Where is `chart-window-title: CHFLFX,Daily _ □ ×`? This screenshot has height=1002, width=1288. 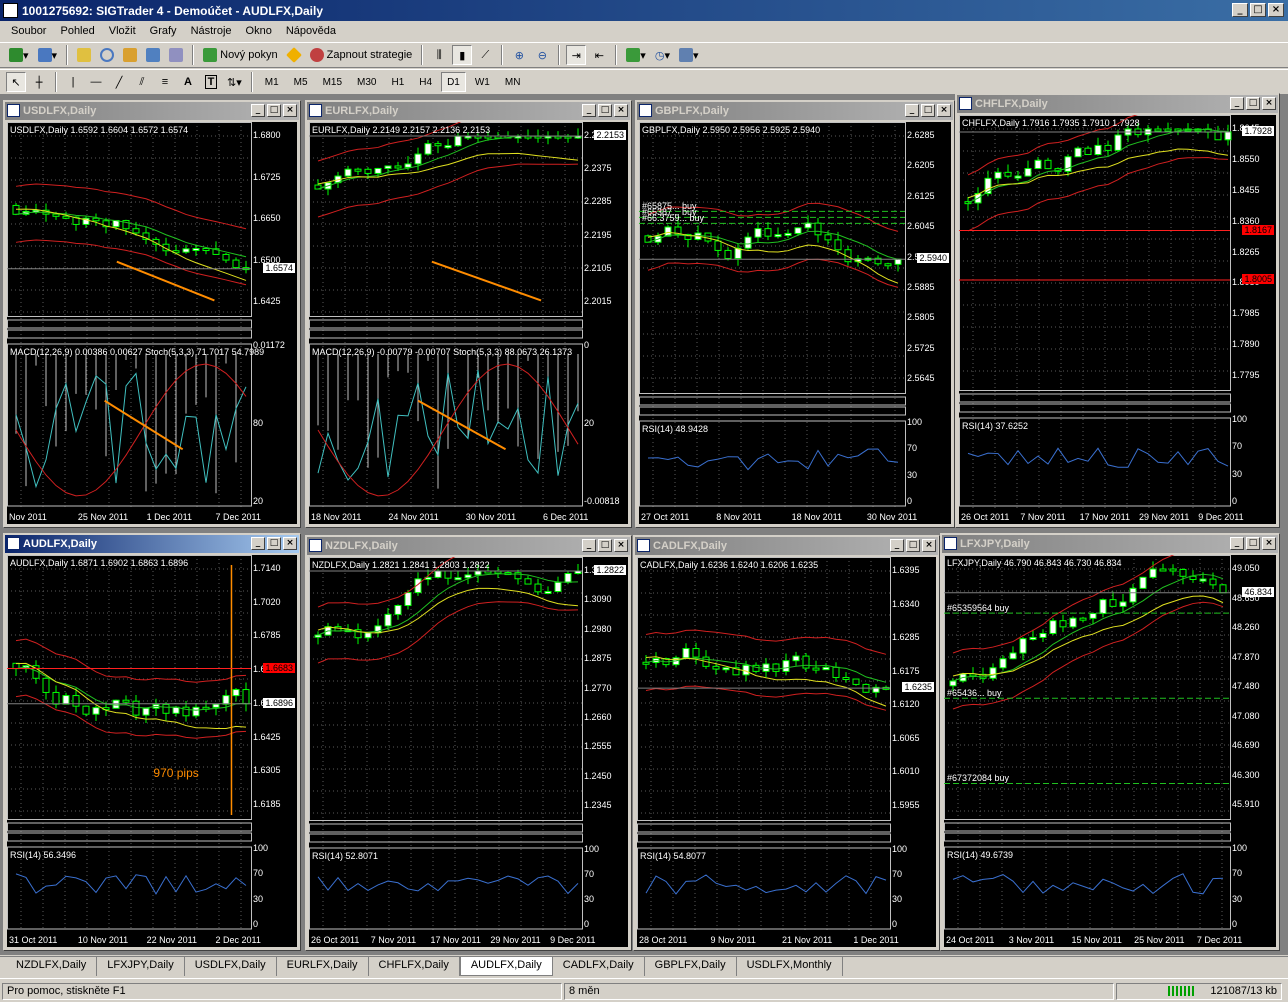 chart-window-title: CHFLFX,Daily _ □ × is located at coordinates (1117, 104).